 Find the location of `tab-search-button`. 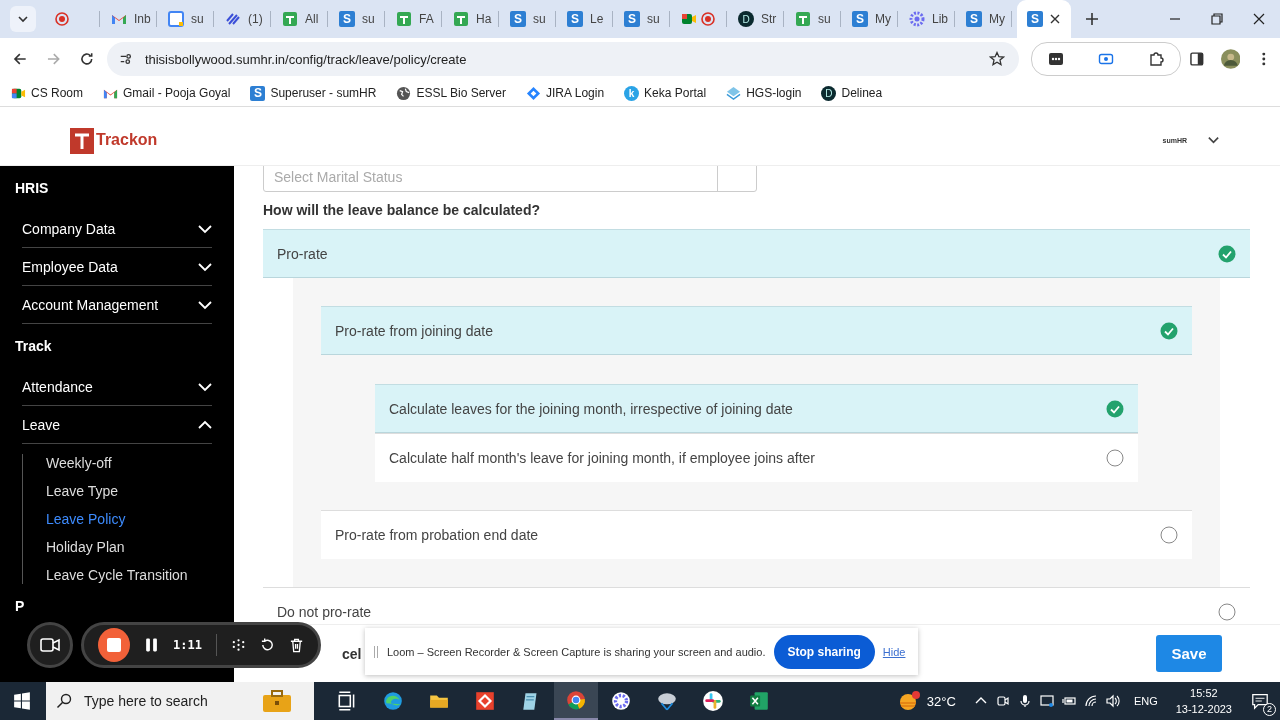

tab-search-button is located at coordinates (23, 19).